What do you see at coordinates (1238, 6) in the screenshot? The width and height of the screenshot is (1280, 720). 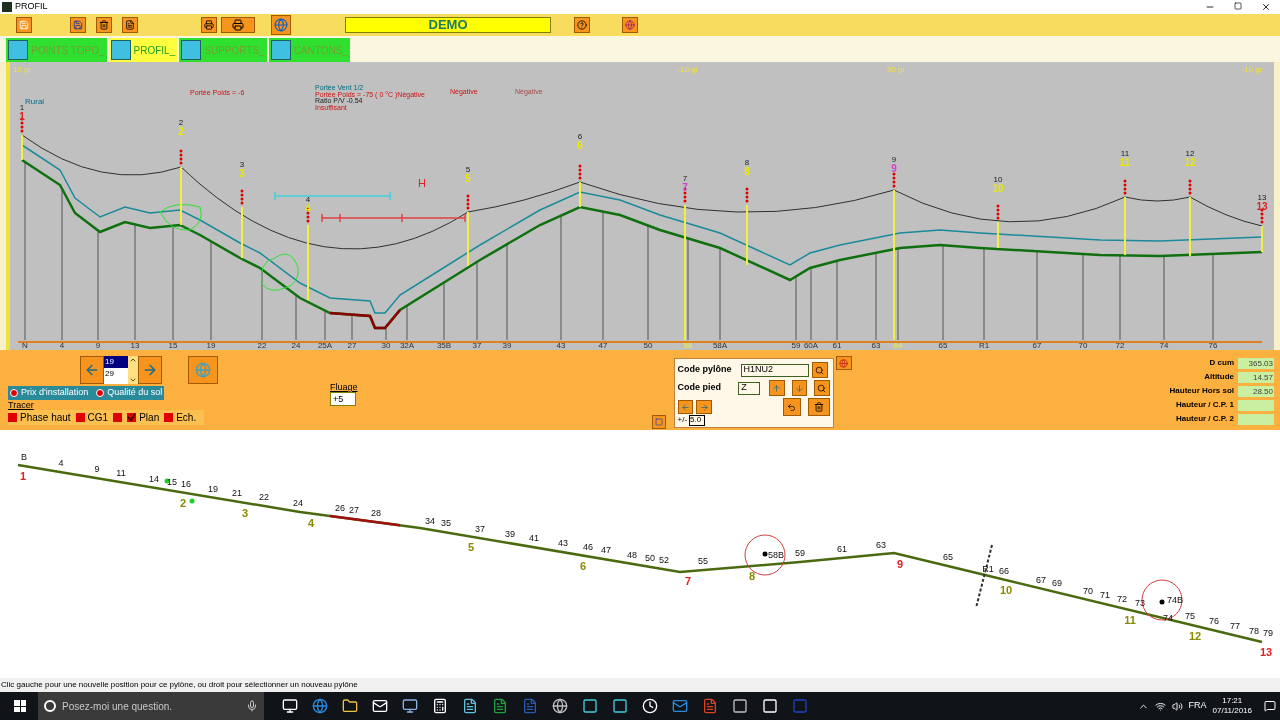 I see `restore-icon` at bounding box center [1238, 6].